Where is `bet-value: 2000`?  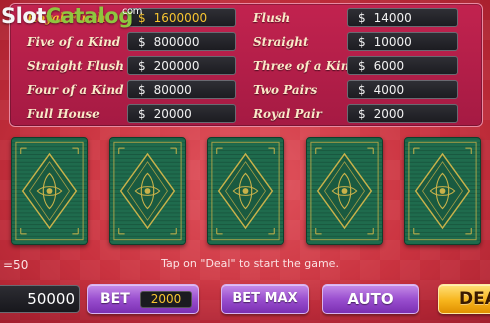 bet-value: 2000 is located at coordinates (166, 299).